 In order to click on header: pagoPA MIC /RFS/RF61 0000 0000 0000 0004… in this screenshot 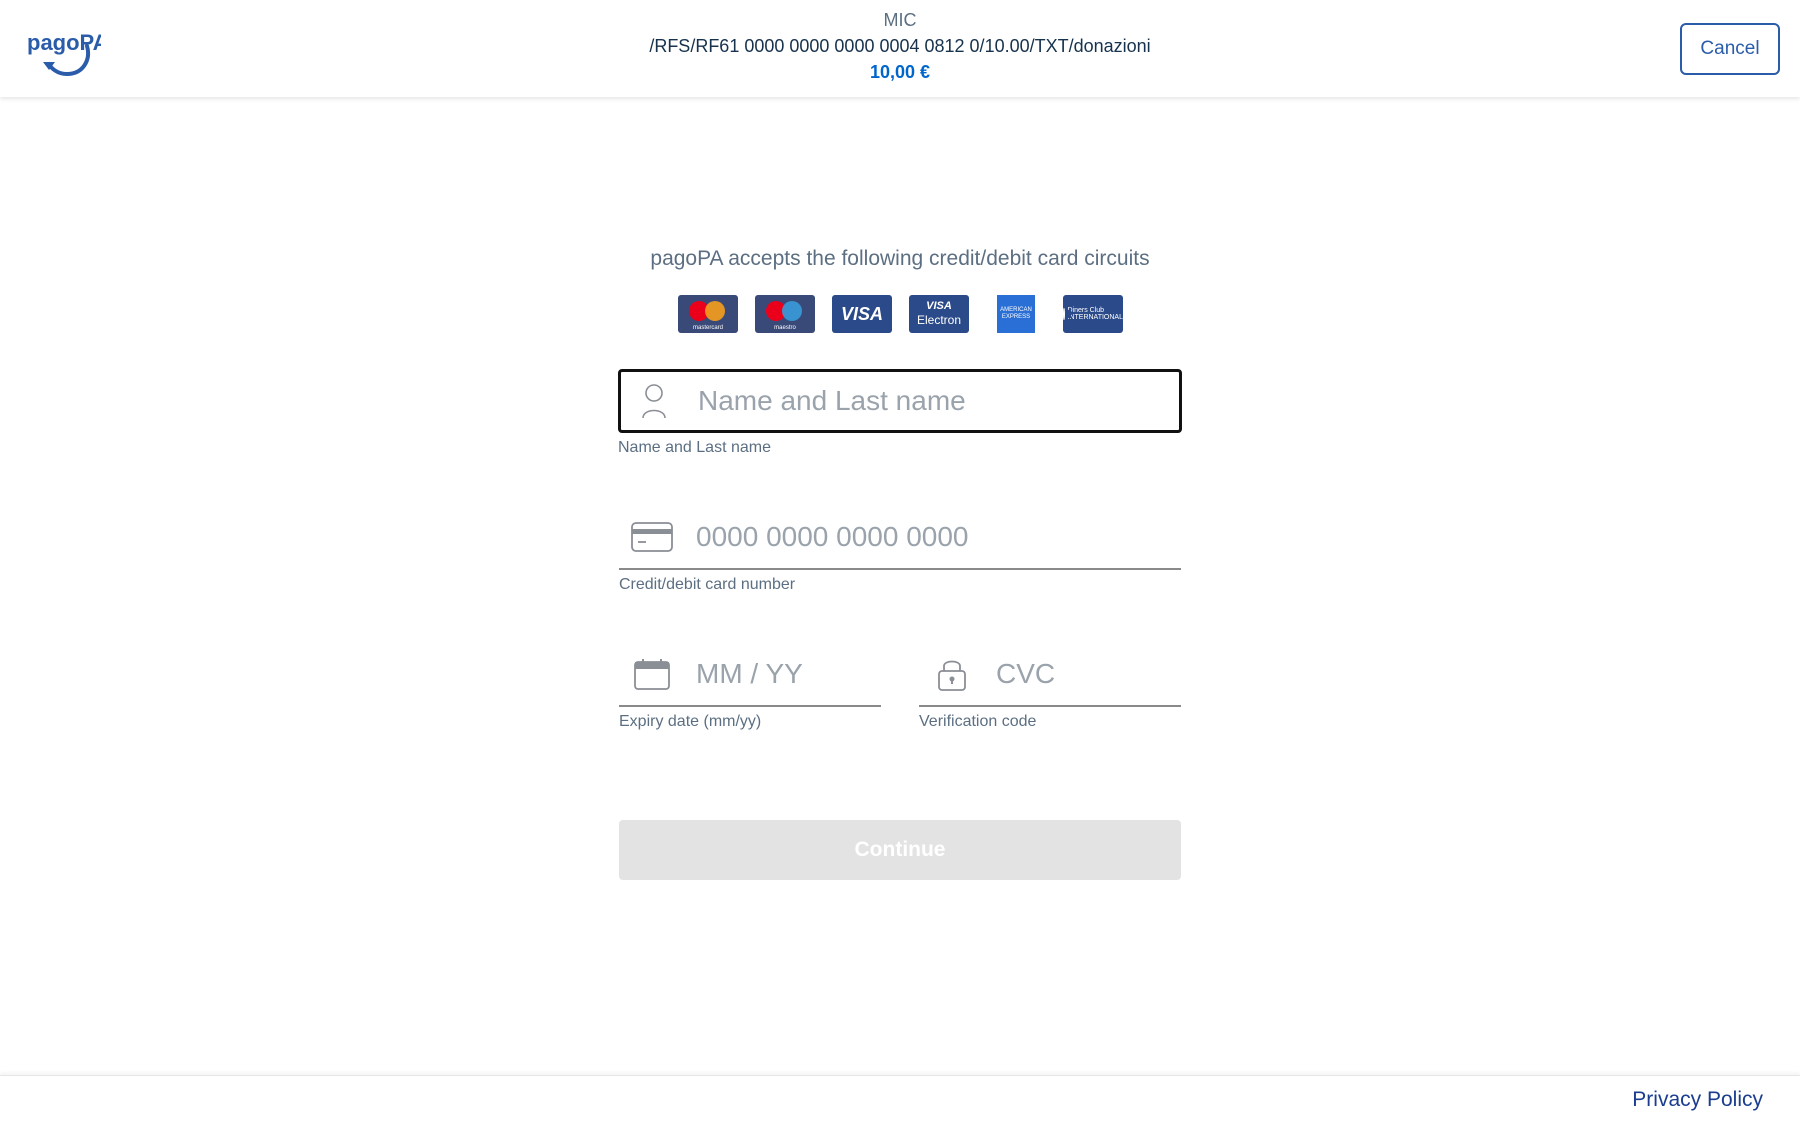, I will do `click(900, 48)`.